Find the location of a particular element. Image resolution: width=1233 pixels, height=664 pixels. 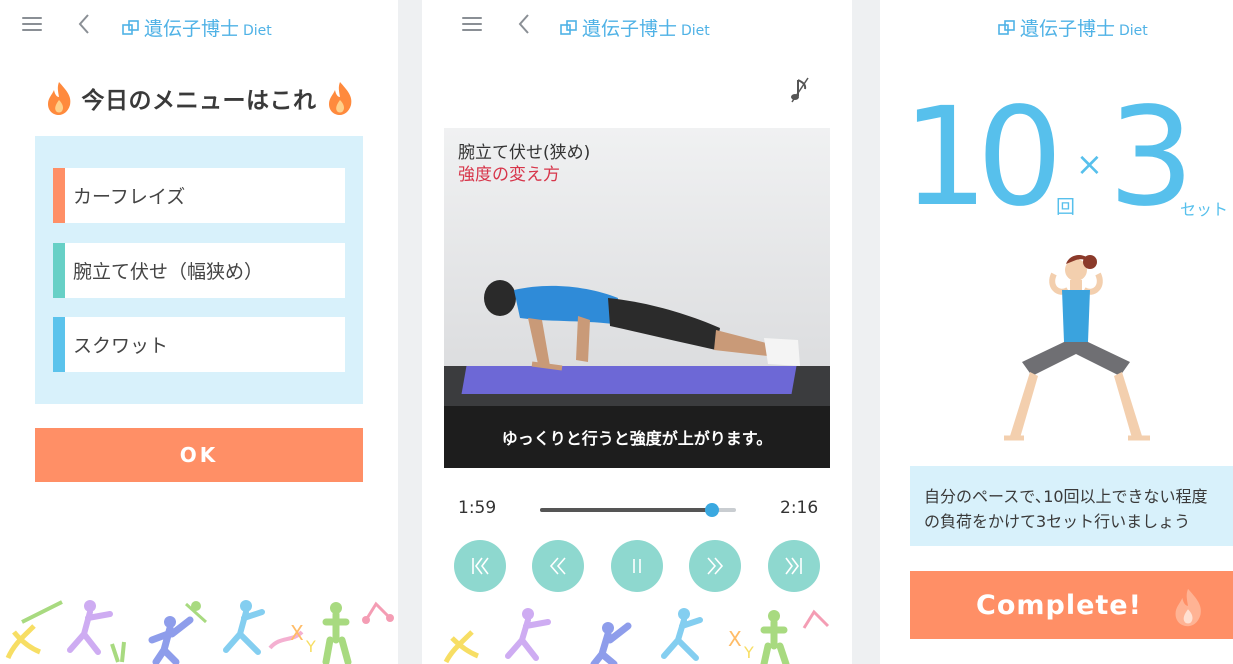

current-time: 1:59 is located at coordinates (477, 508).